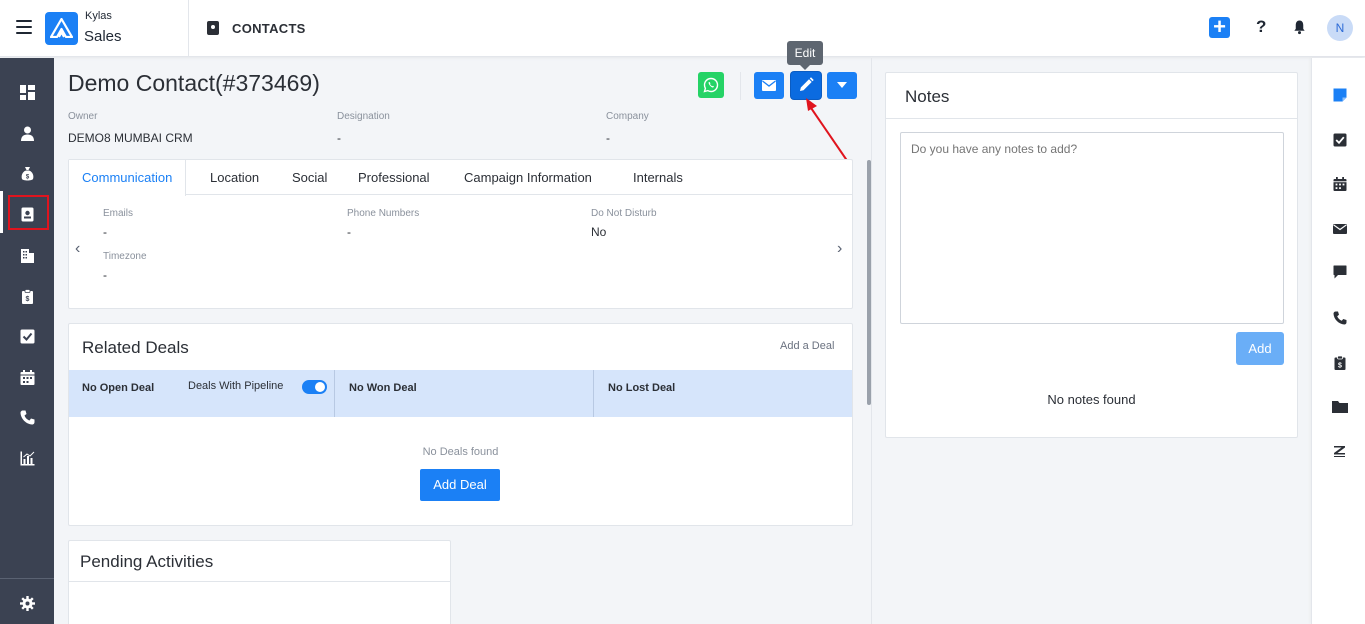 This screenshot has width=1365, height=624. I want to click on right-nav-email, so click(1338, 229).